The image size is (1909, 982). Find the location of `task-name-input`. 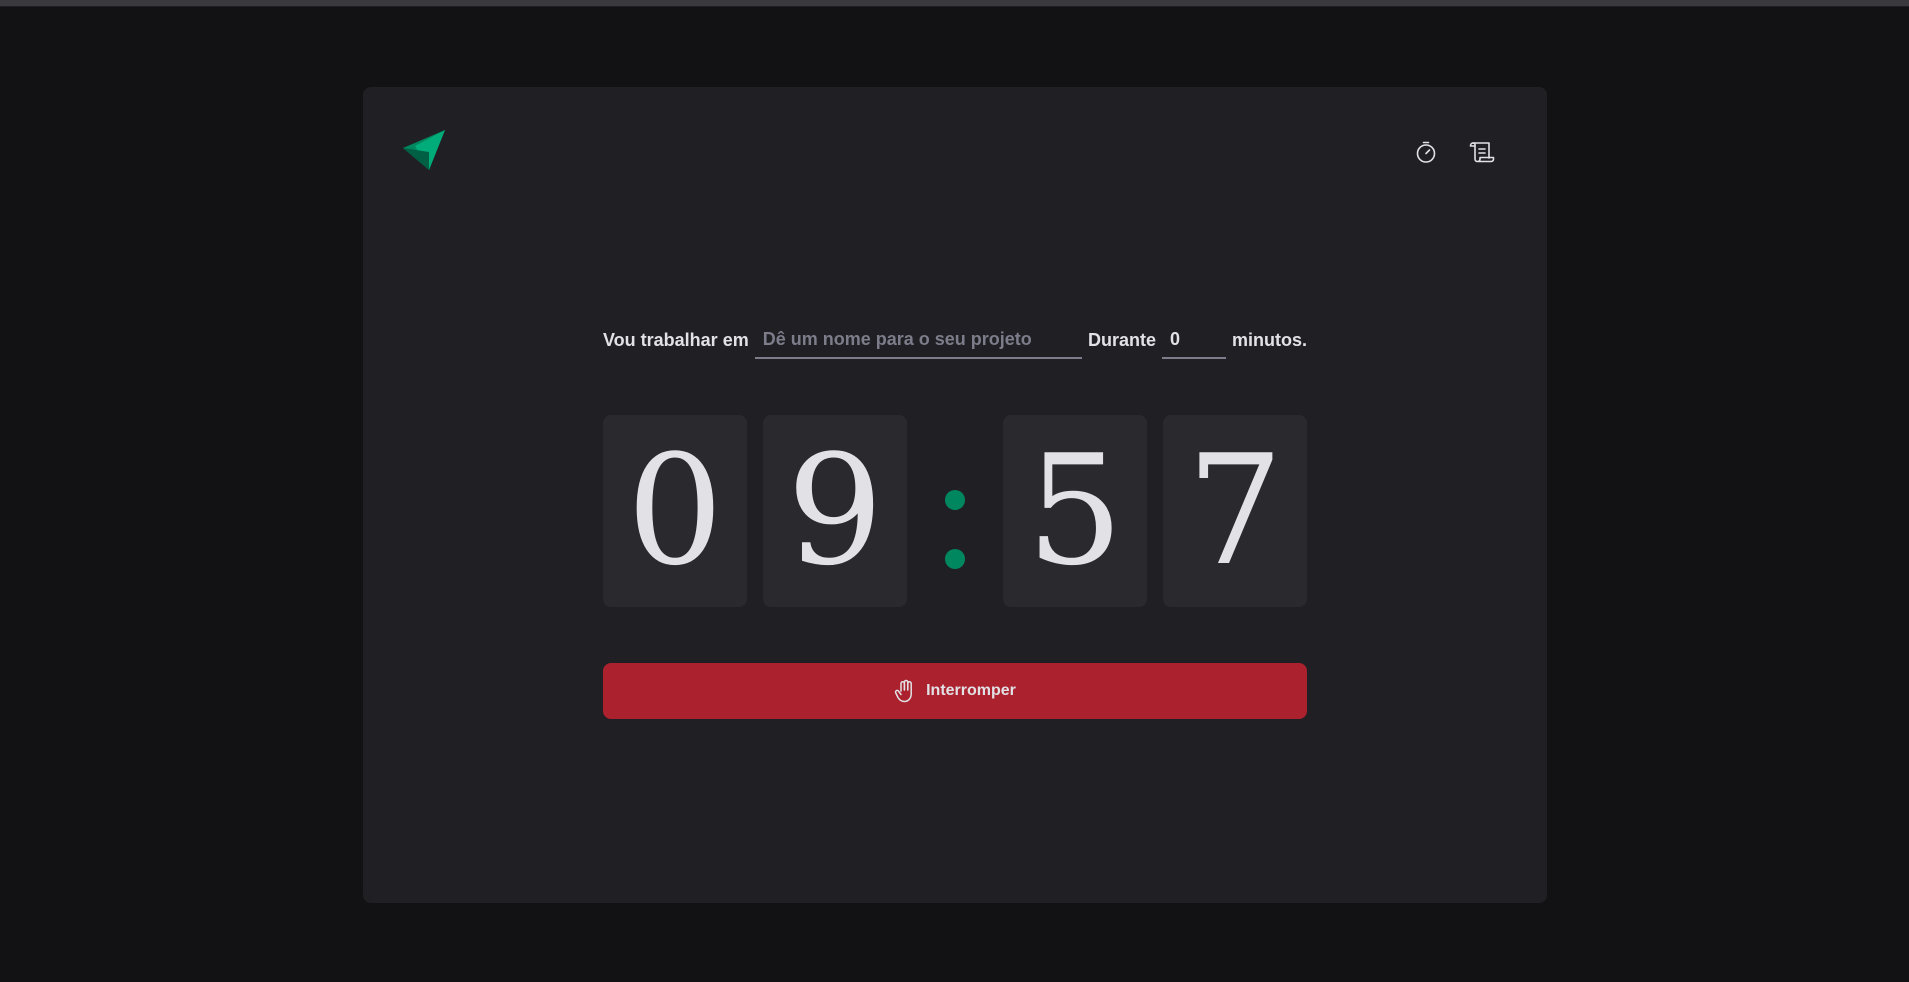

task-name-input is located at coordinates (918, 340).